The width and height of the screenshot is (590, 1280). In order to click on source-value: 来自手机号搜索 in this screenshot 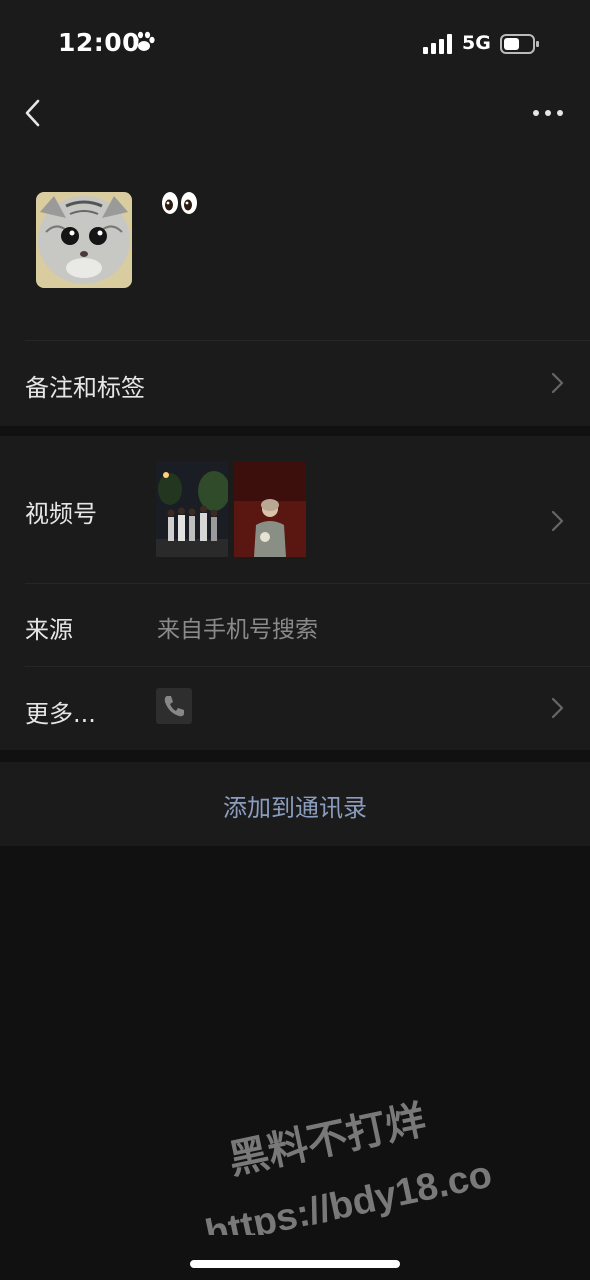, I will do `click(237, 630)`.